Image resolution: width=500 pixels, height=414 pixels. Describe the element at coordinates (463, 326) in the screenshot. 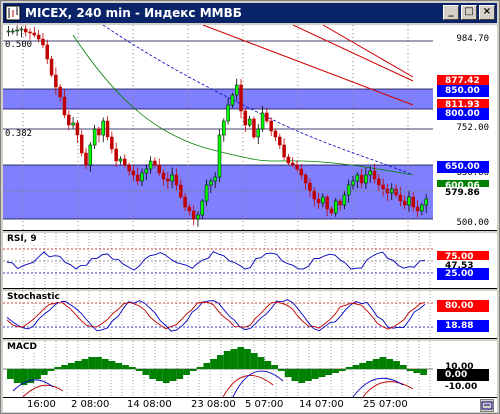

I see `indicator-level-tag: 18.88` at that location.